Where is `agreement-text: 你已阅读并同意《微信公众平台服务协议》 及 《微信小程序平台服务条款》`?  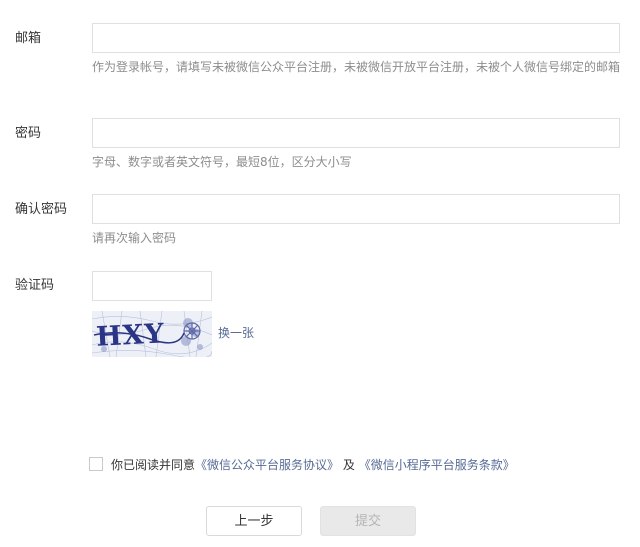 agreement-text: 你已阅读并同意《微信公众平台服务协议》 及 《微信小程序平台服务条款》 is located at coordinates (313, 465).